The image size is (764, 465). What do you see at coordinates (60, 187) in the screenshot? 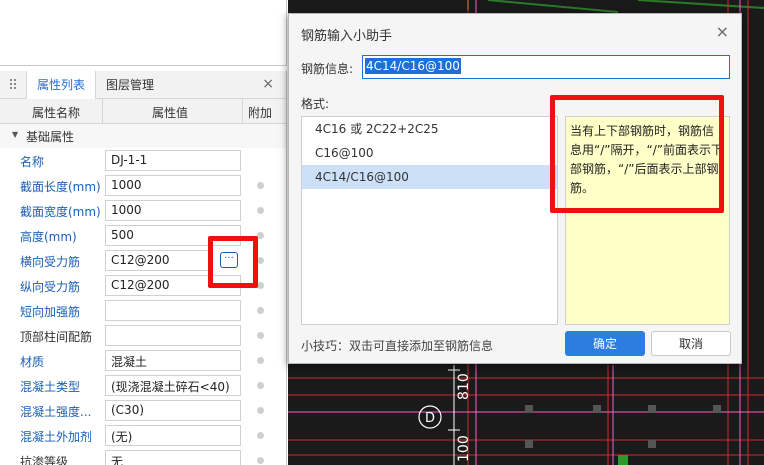
I see `property-name: 截面长度(mm)` at bounding box center [60, 187].